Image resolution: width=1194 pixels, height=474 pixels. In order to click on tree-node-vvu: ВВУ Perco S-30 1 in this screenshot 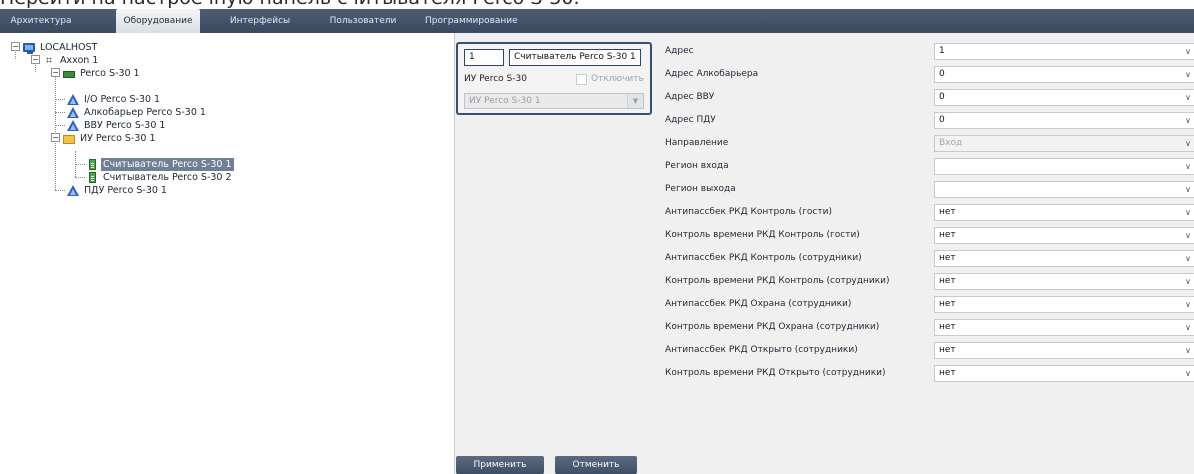, I will do `click(117, 125)`.